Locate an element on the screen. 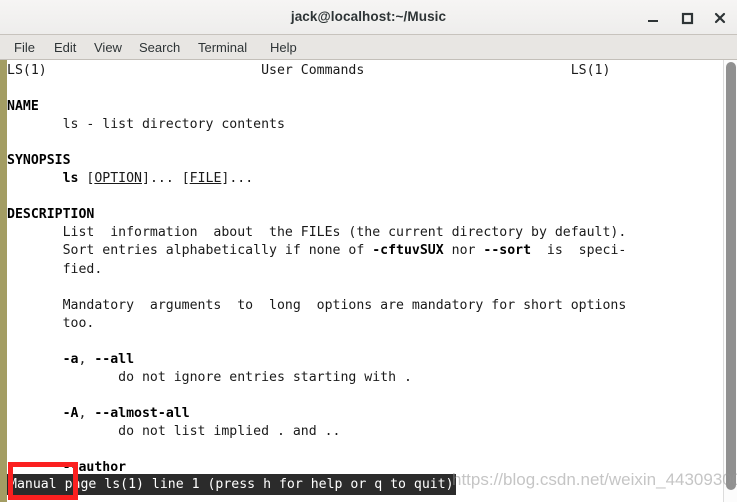 The width and height of the screenshot is (737, 502). minimize-icon is located at coordinates (653, 18).